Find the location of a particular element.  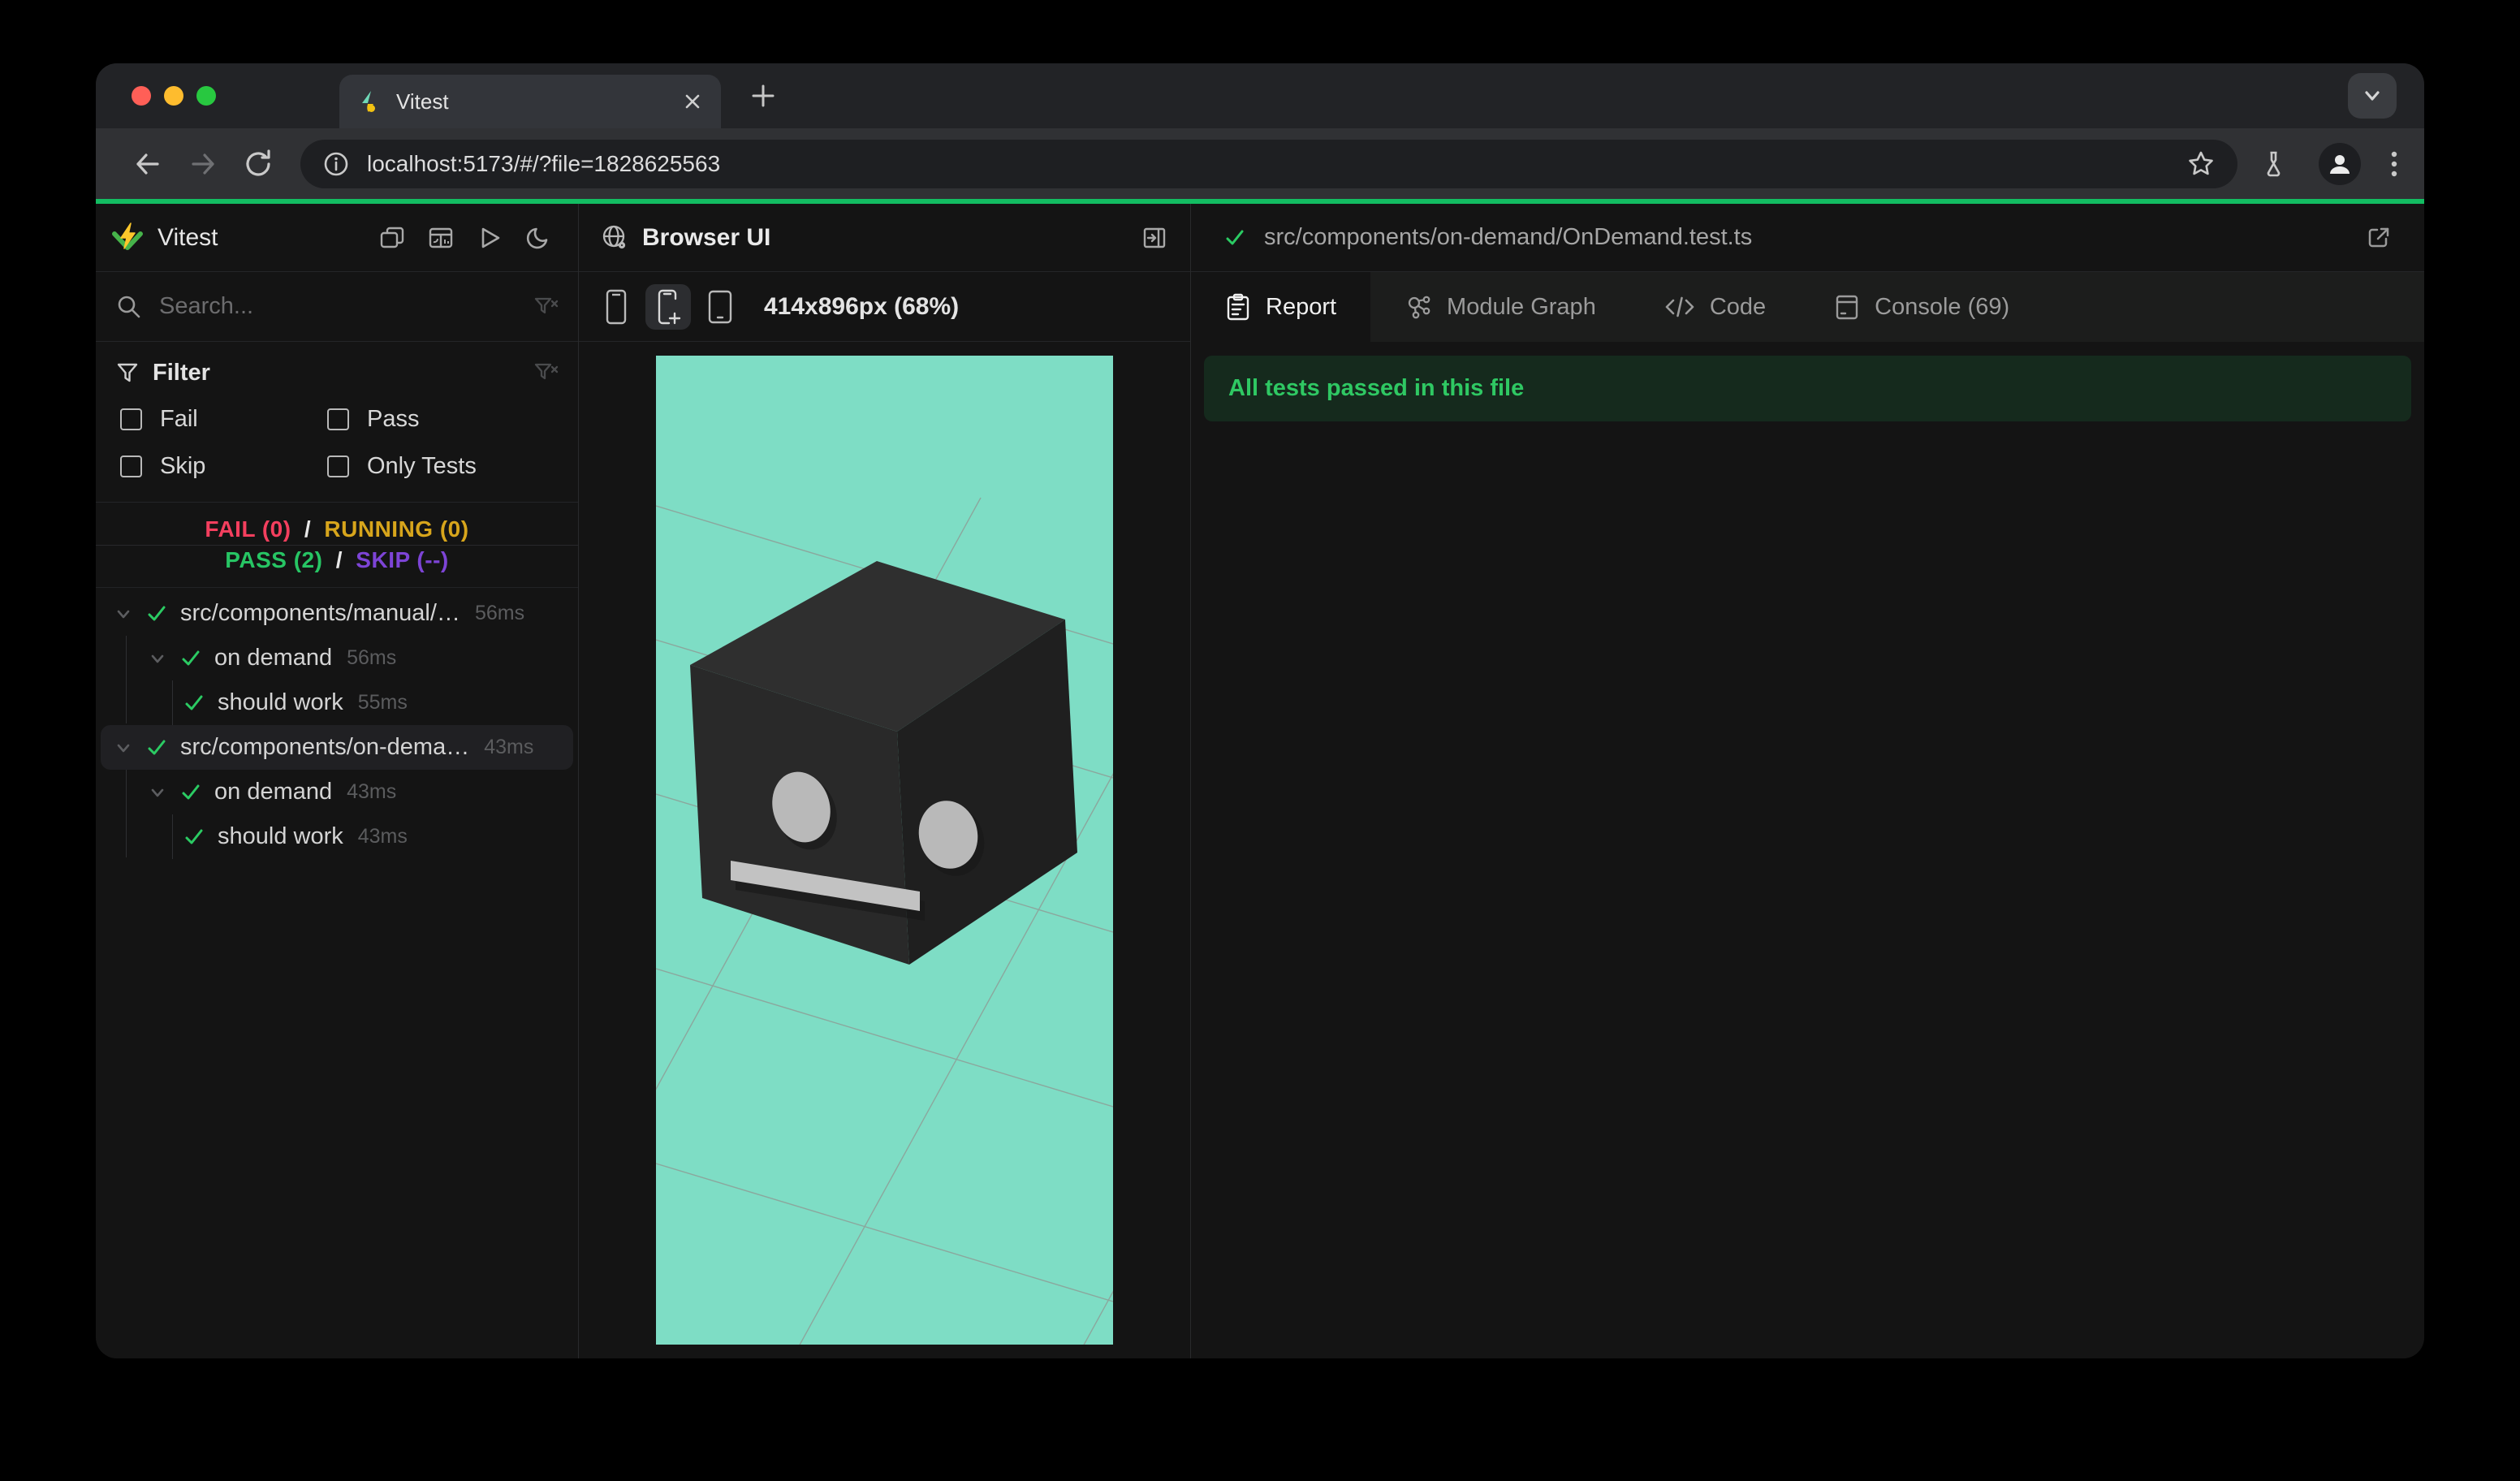

tab-search-button is located at coordinates (2372, 96).